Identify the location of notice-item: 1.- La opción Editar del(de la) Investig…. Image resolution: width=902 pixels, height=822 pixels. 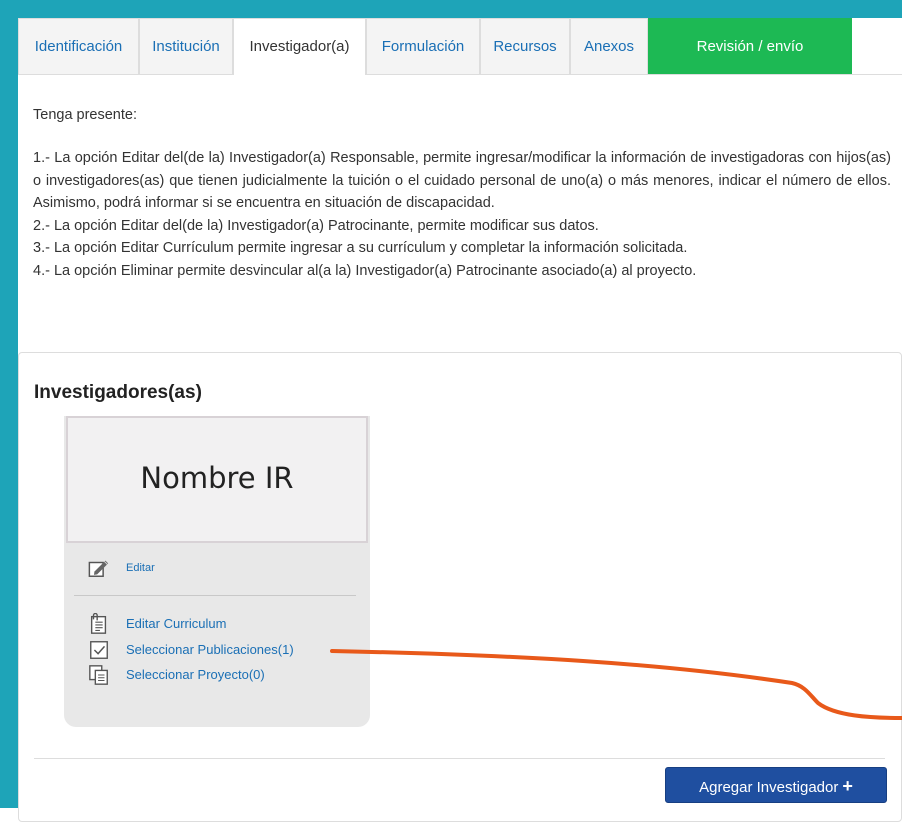
(462, 180).